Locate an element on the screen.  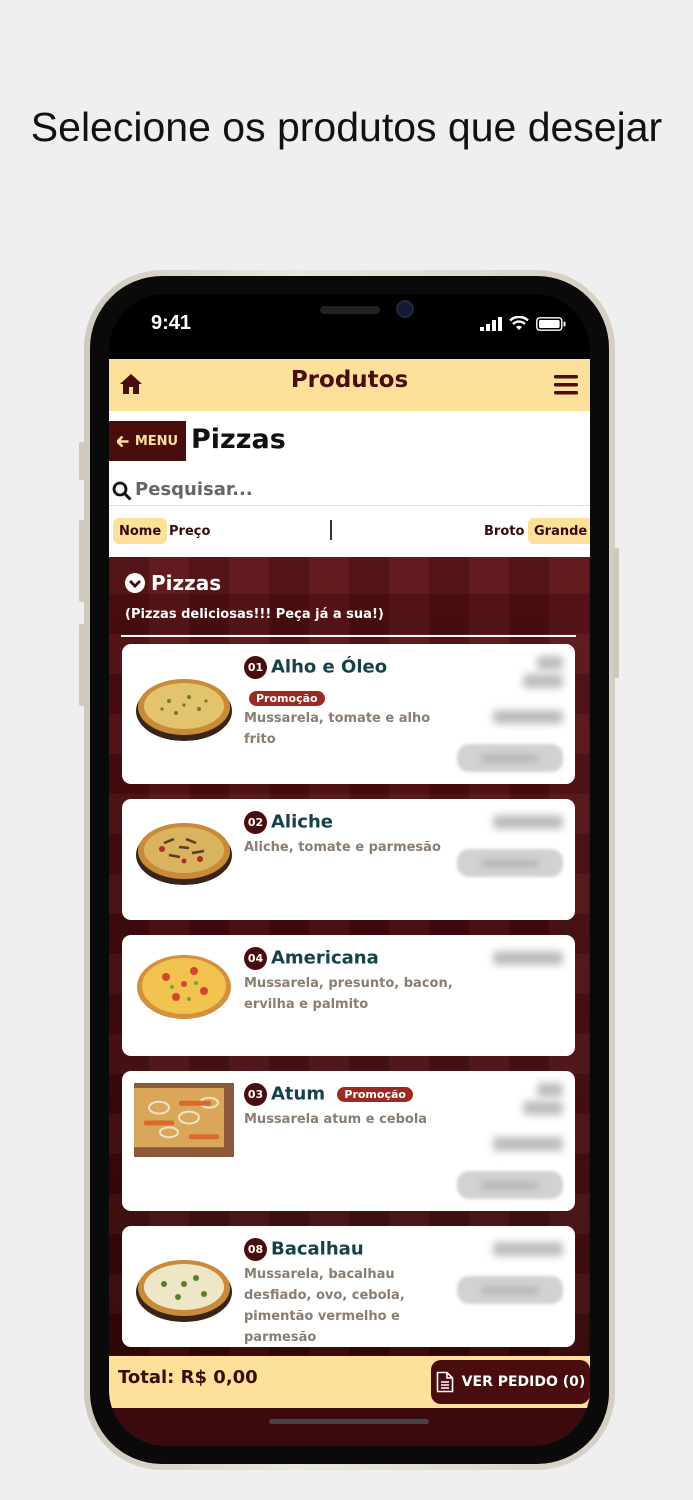
product-name-text: Americana is located at coordinates (325, 958).